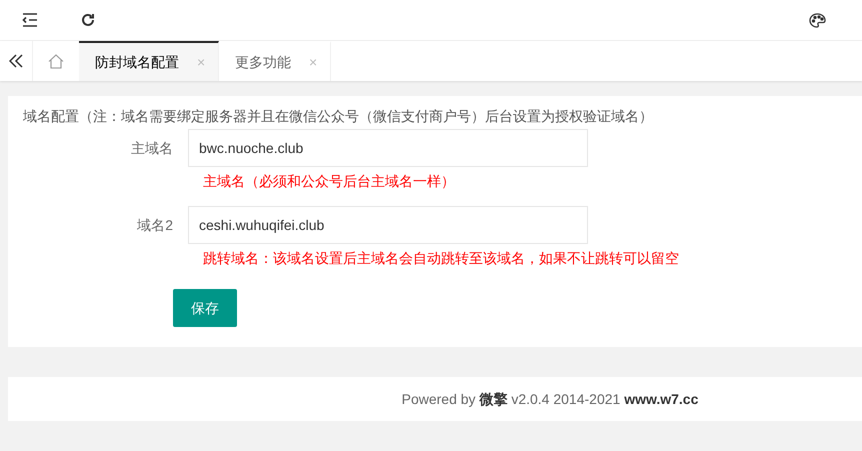  What do you see at coordinates (388, 225) in the screenshot?
I see `input-field: ceshi.wuhuqifei.club` at bounding box center [388, 225].